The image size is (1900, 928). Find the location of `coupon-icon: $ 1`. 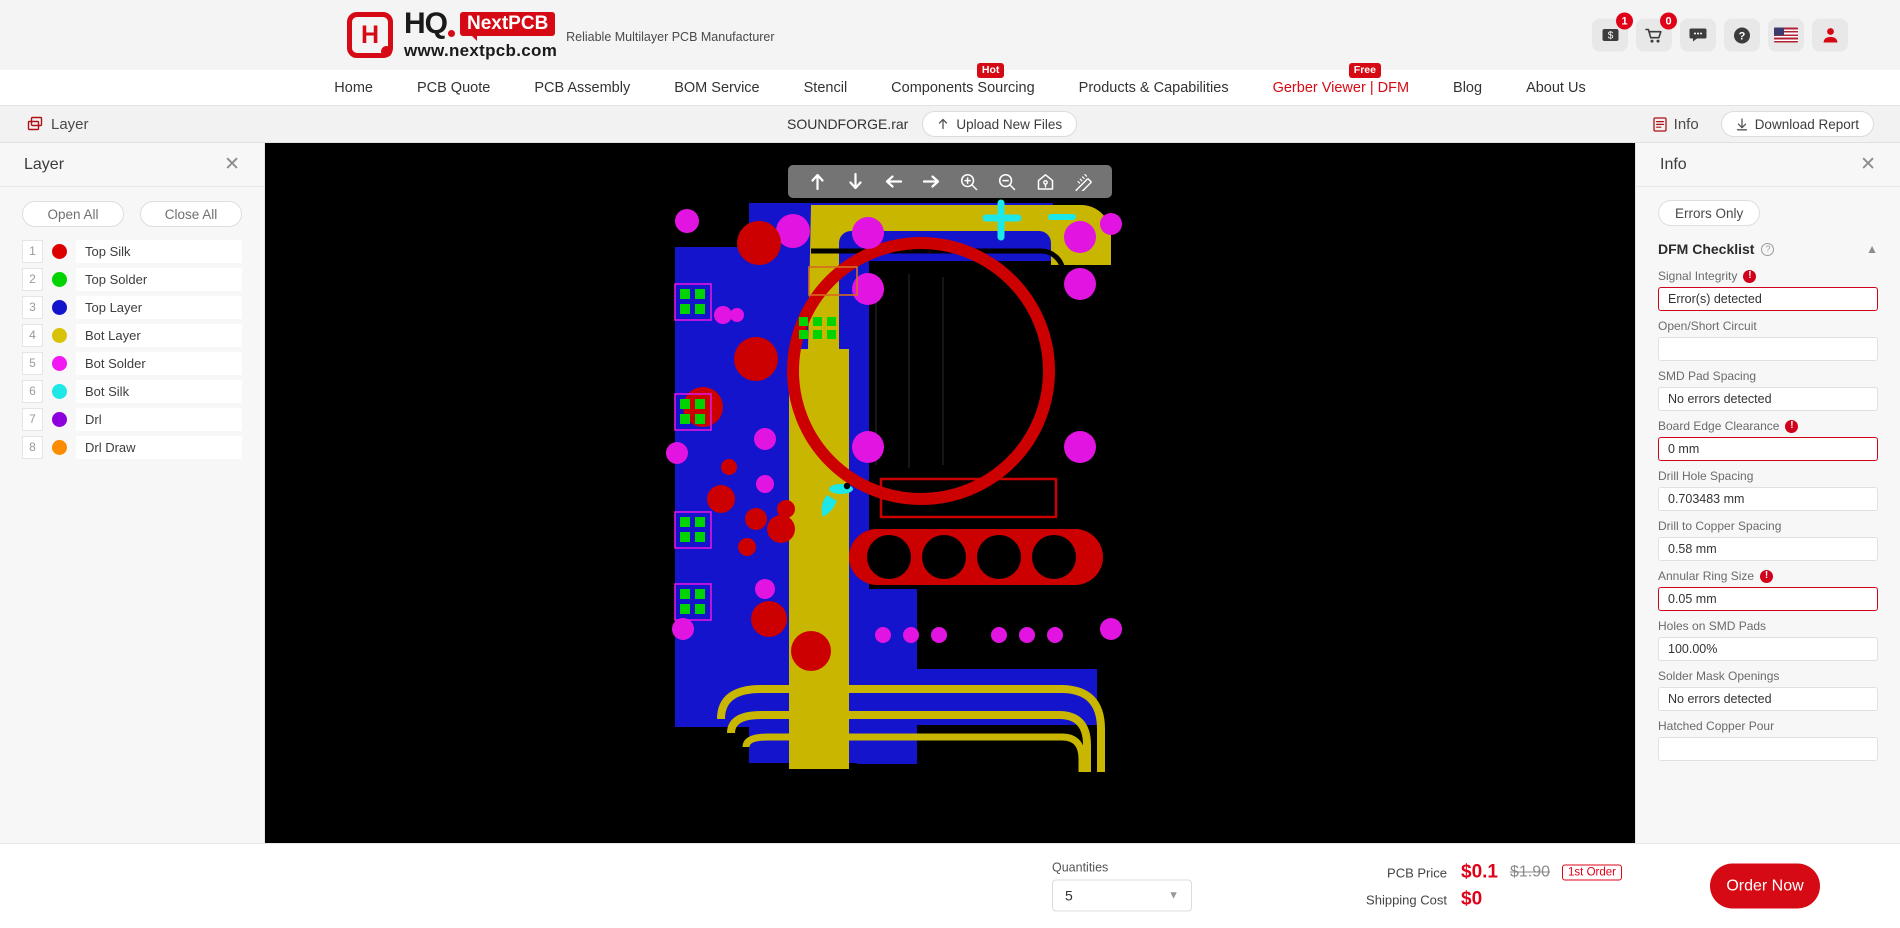

coupon-icon: $ 1 is located at coordinates (1612, 32).